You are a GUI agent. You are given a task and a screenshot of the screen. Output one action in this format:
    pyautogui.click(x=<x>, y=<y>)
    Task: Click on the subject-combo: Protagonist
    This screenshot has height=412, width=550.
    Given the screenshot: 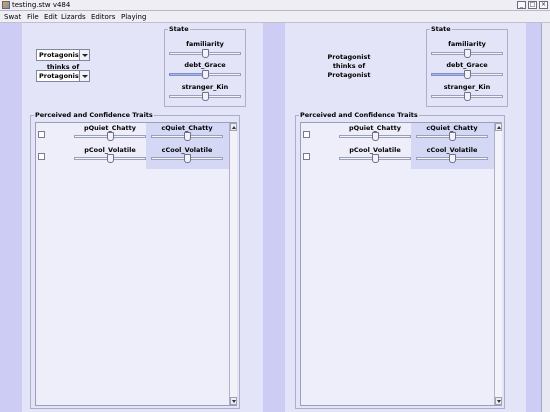 What is the action you would take?
    pyautogui.click(x=63, y=55)
    